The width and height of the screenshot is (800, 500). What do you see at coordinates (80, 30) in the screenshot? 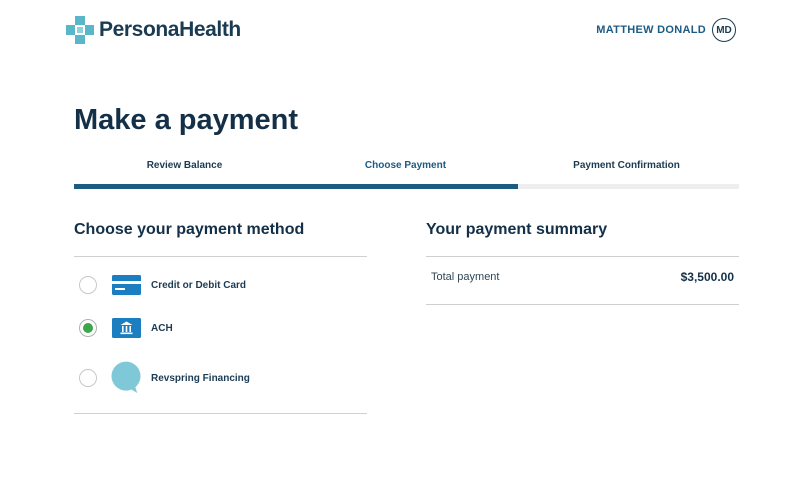
I see `medical-cross-icon` at bounding box center [80, 30].